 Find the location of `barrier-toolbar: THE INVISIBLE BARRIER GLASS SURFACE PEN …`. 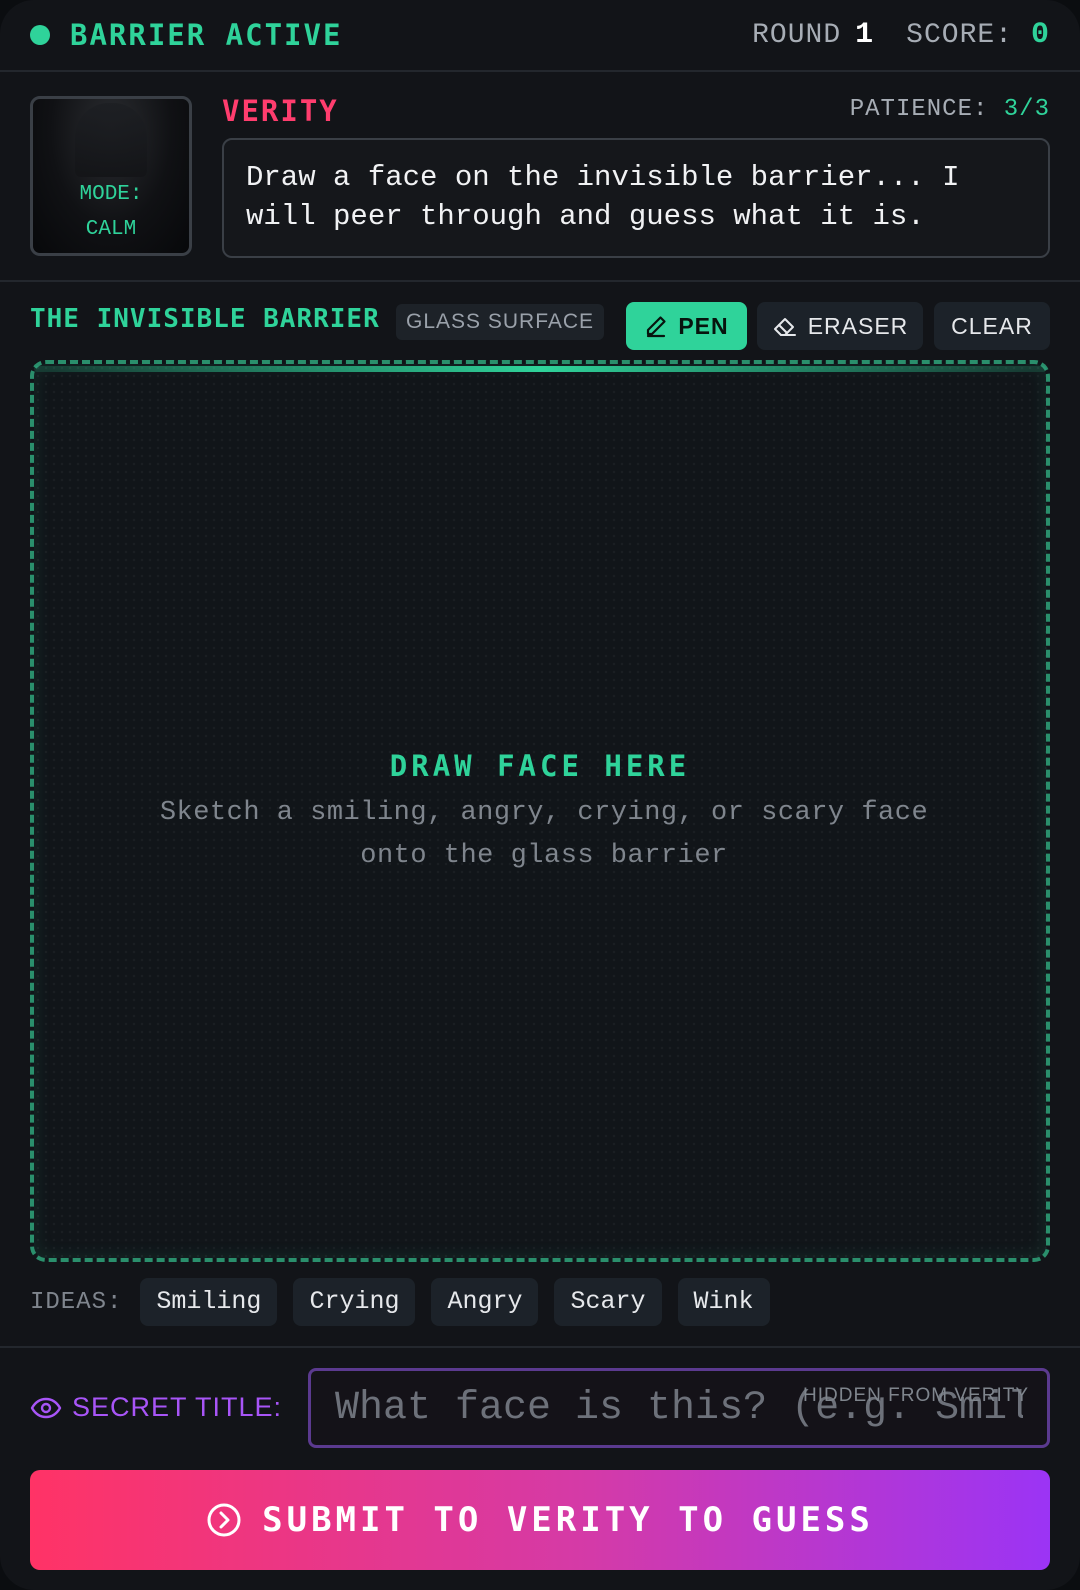

barrier-toolbar: THE INVISIBLE BARRIER GLASS SURFACE PEN … is located at coordinates (540, 318).